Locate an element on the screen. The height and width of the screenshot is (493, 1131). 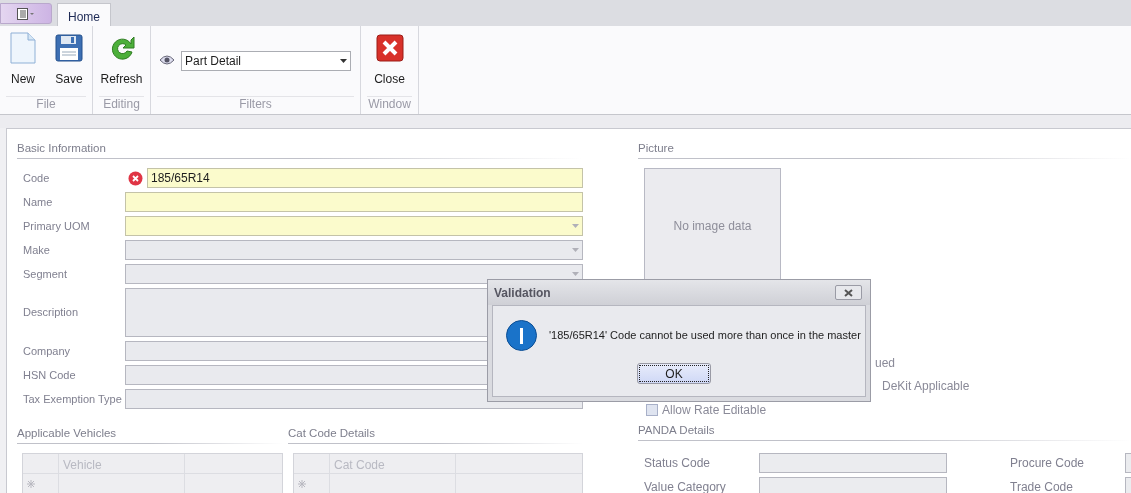
field-label: Primary UOM is located at coordinates (56, 226).